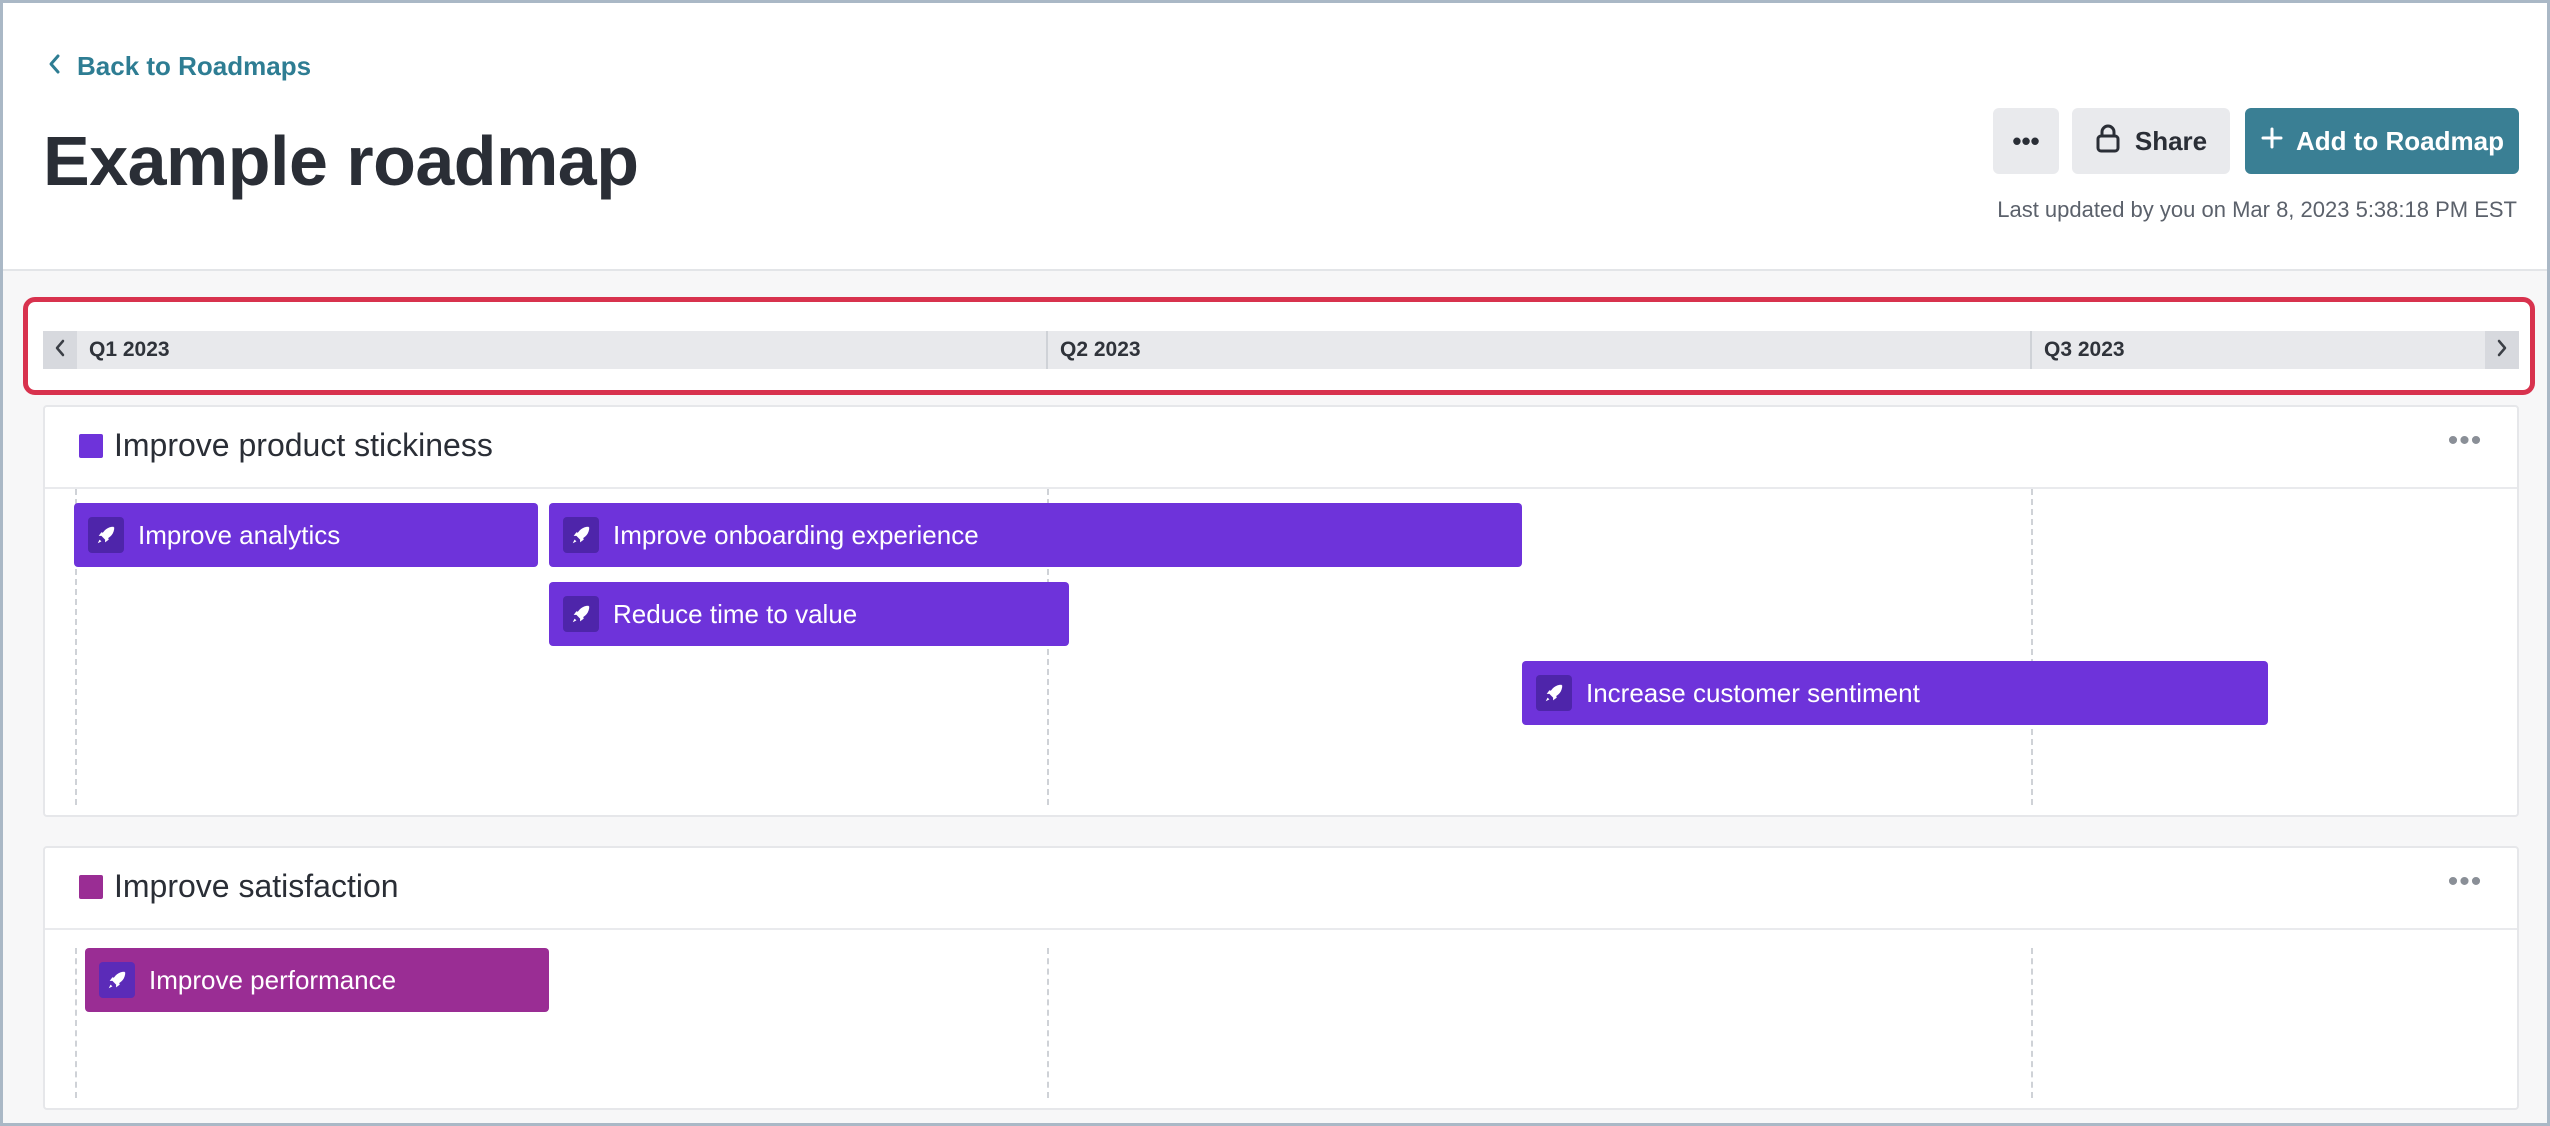 The height and width of the screenshot is (1126, 2550). I want to click on plus-icon, so click(2272, 141).